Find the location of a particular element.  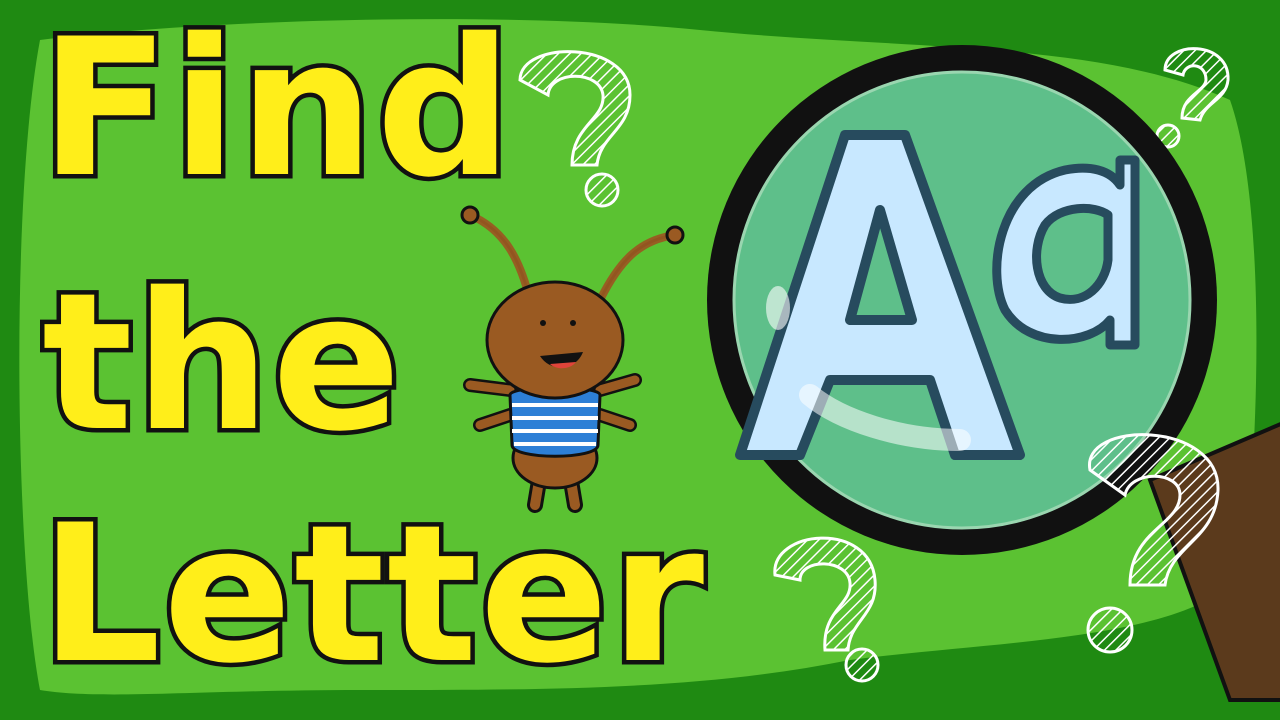

title-line-2: the is located at coordinates (222, 362).